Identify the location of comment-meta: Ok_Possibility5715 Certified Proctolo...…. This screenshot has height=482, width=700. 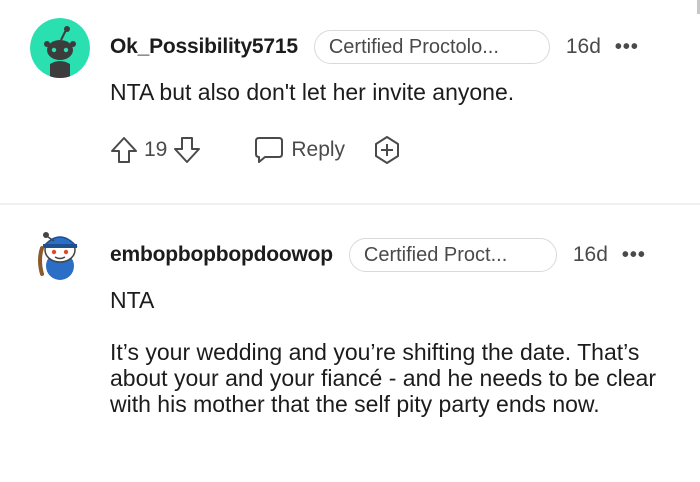
(374, 47).